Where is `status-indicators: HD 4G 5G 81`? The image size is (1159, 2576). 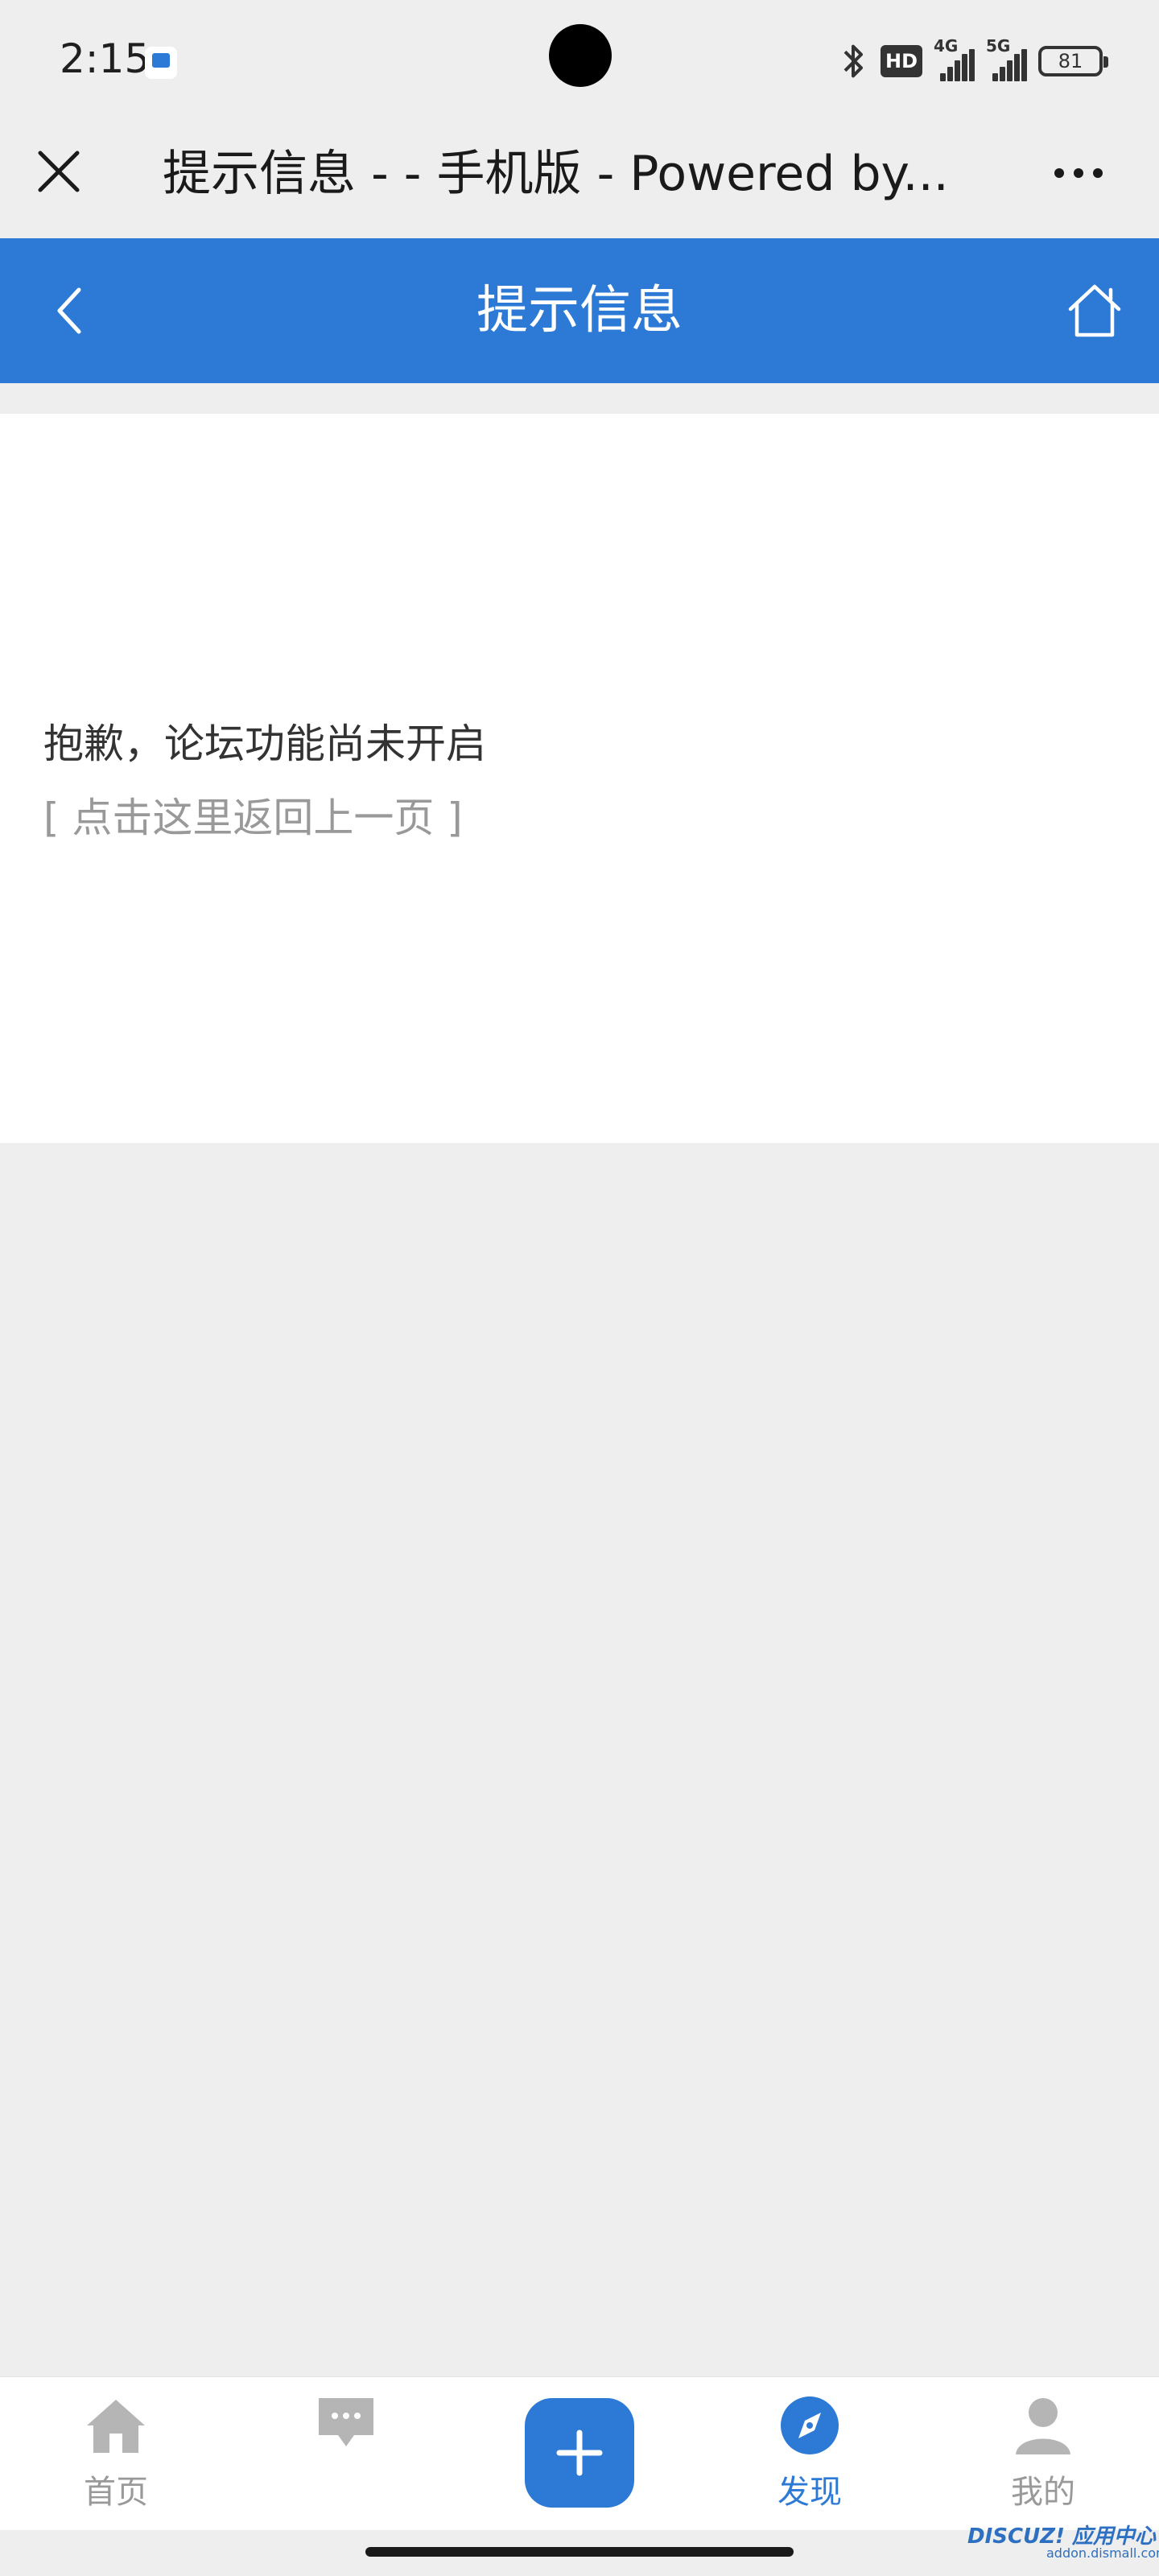 status-indicators: HD 4G 5G 81 is located at coordinates (972, 60).